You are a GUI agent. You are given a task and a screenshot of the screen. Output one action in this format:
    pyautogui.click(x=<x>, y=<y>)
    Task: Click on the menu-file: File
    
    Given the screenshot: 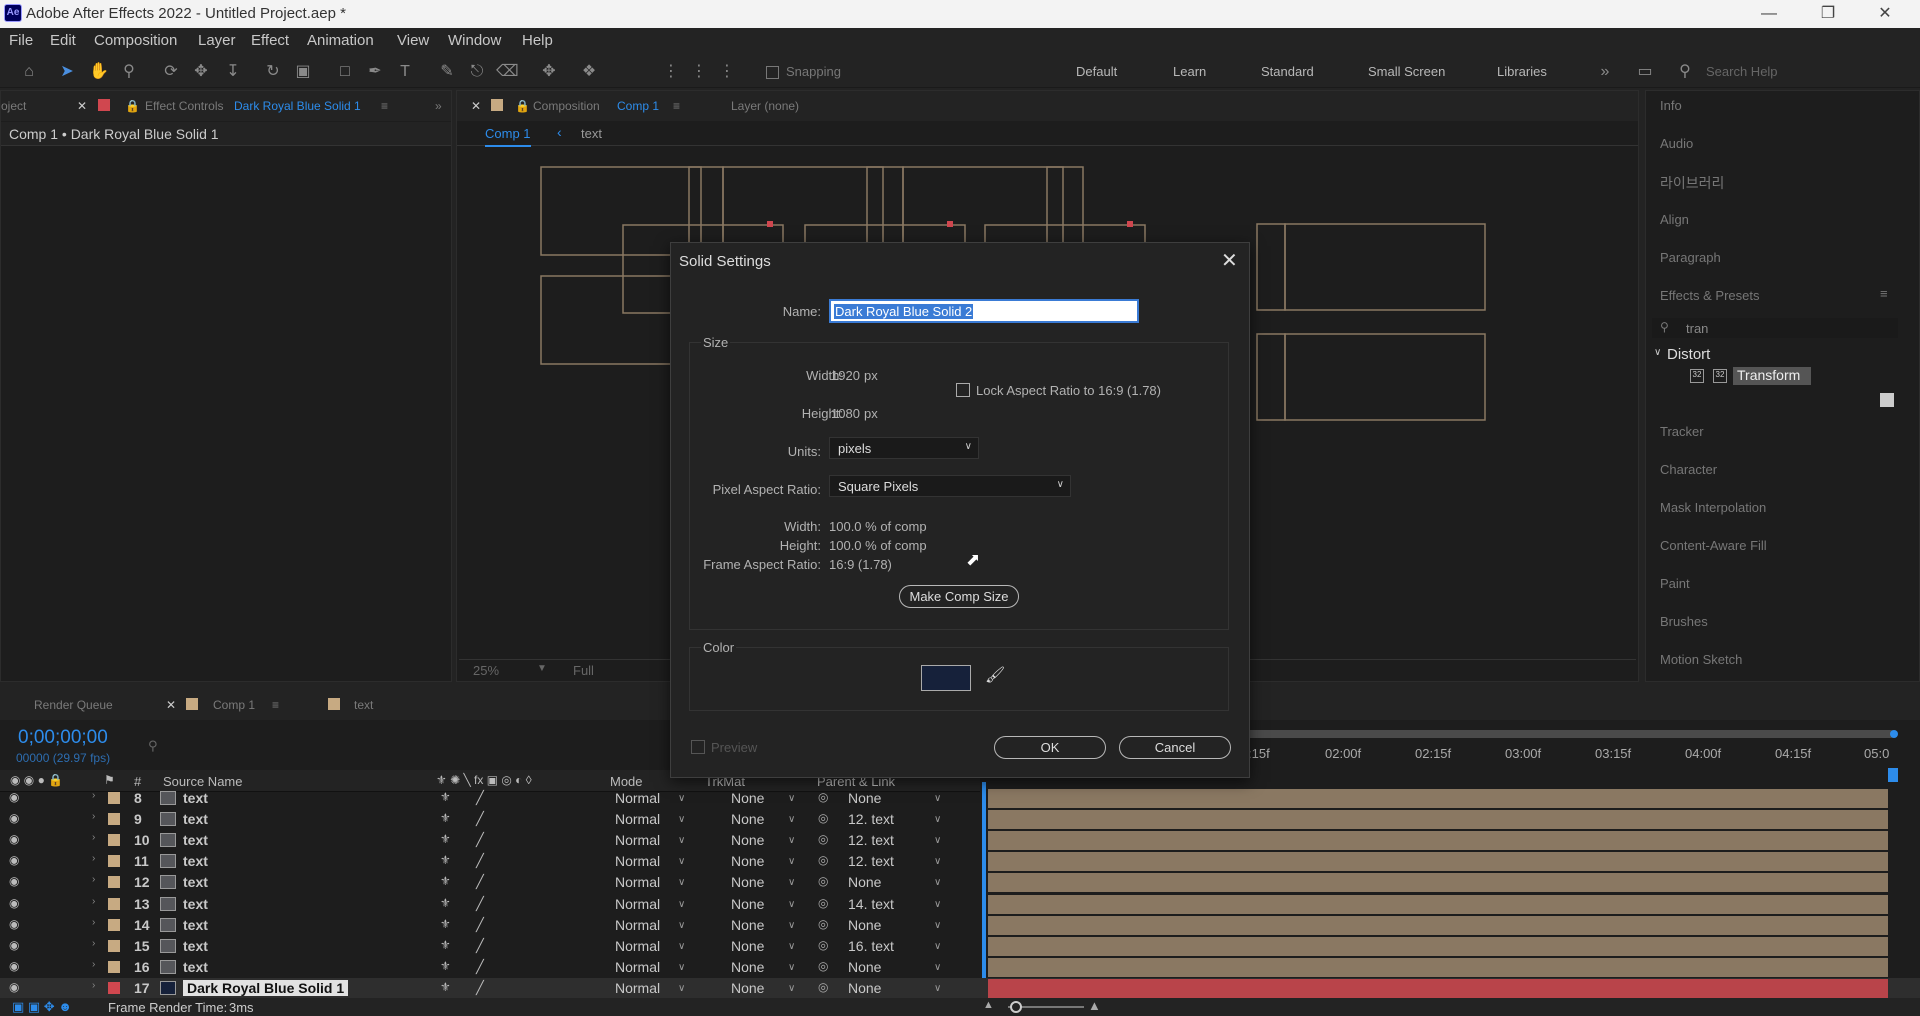 What is the action you would take?
    pyautogui.click(x=21, y=40)
    